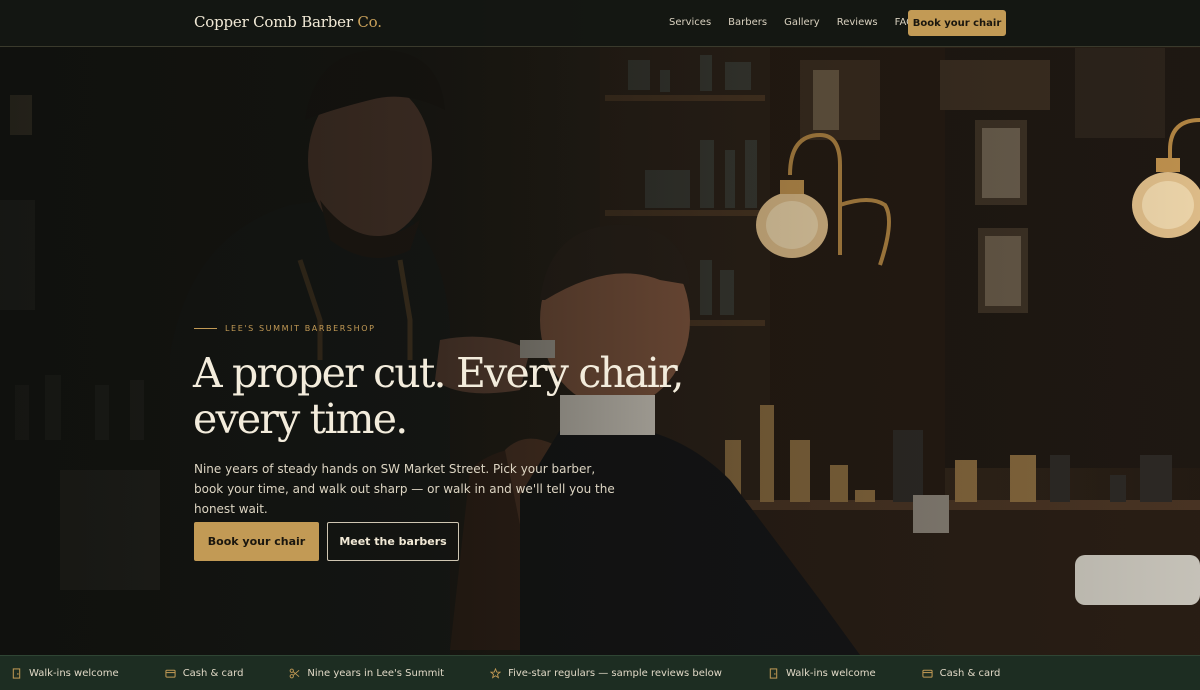 This screenshot has height=690, width=1200. I want to click on hero-eyebrow: Lee's Summit Barbershop, so click(285, 328).